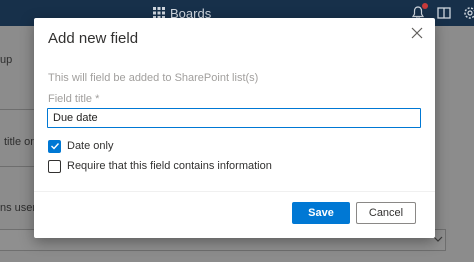 Image resolution: width=474 pixels, height=262 pixels. I want to click on date-only-label: Date only, so click(90, 146).